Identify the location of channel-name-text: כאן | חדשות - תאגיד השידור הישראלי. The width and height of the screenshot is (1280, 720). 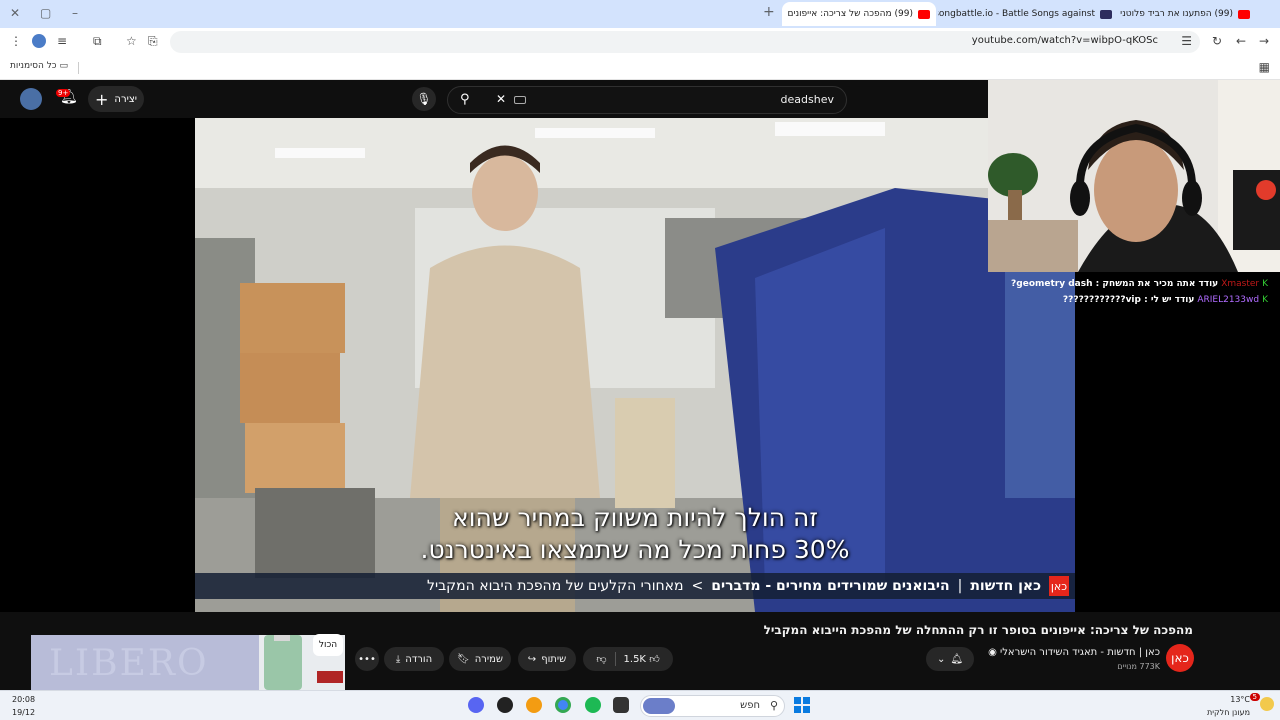
(1080, 652).